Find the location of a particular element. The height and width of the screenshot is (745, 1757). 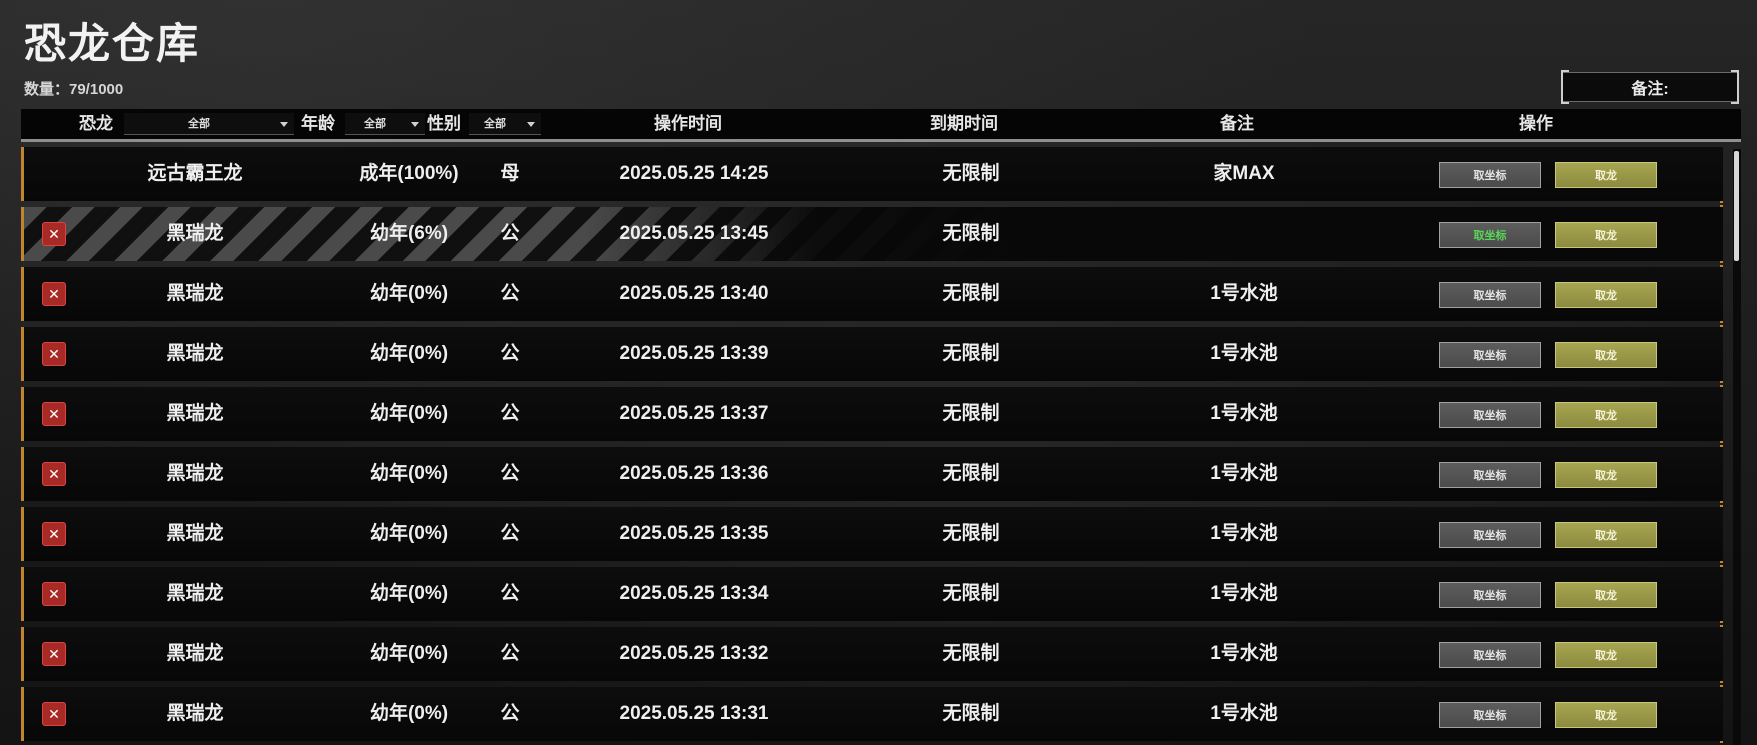

operation-time: 2025.05.25 13:36 is located at coordinates (694, 473).